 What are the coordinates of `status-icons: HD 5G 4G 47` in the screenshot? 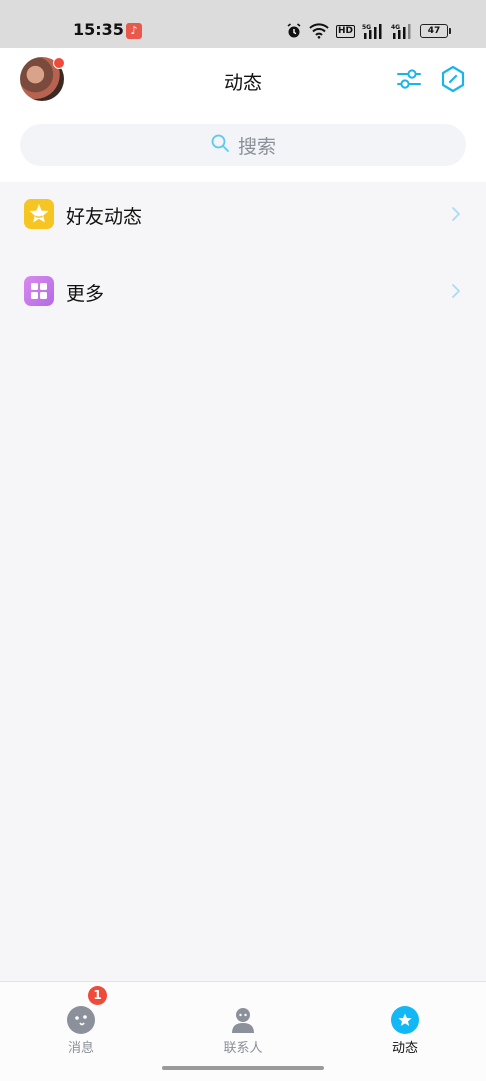 It's located at (368, 31).